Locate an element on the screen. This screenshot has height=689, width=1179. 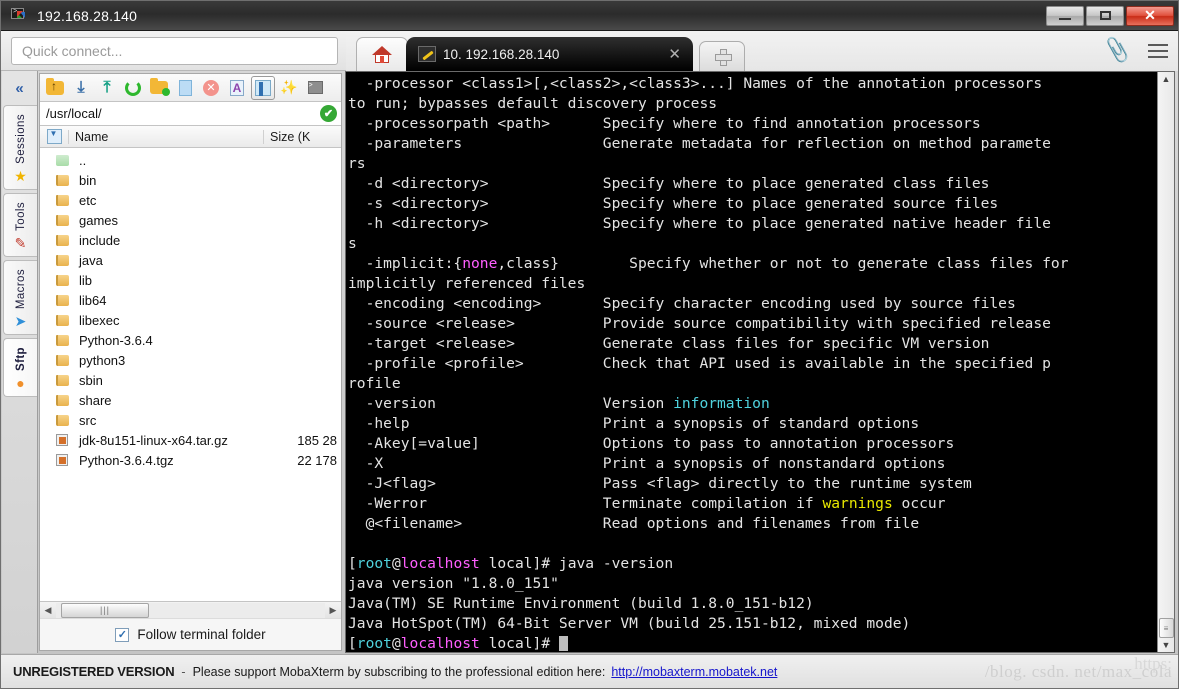
delete-button: ✕ is located at coordinates (211, 88).